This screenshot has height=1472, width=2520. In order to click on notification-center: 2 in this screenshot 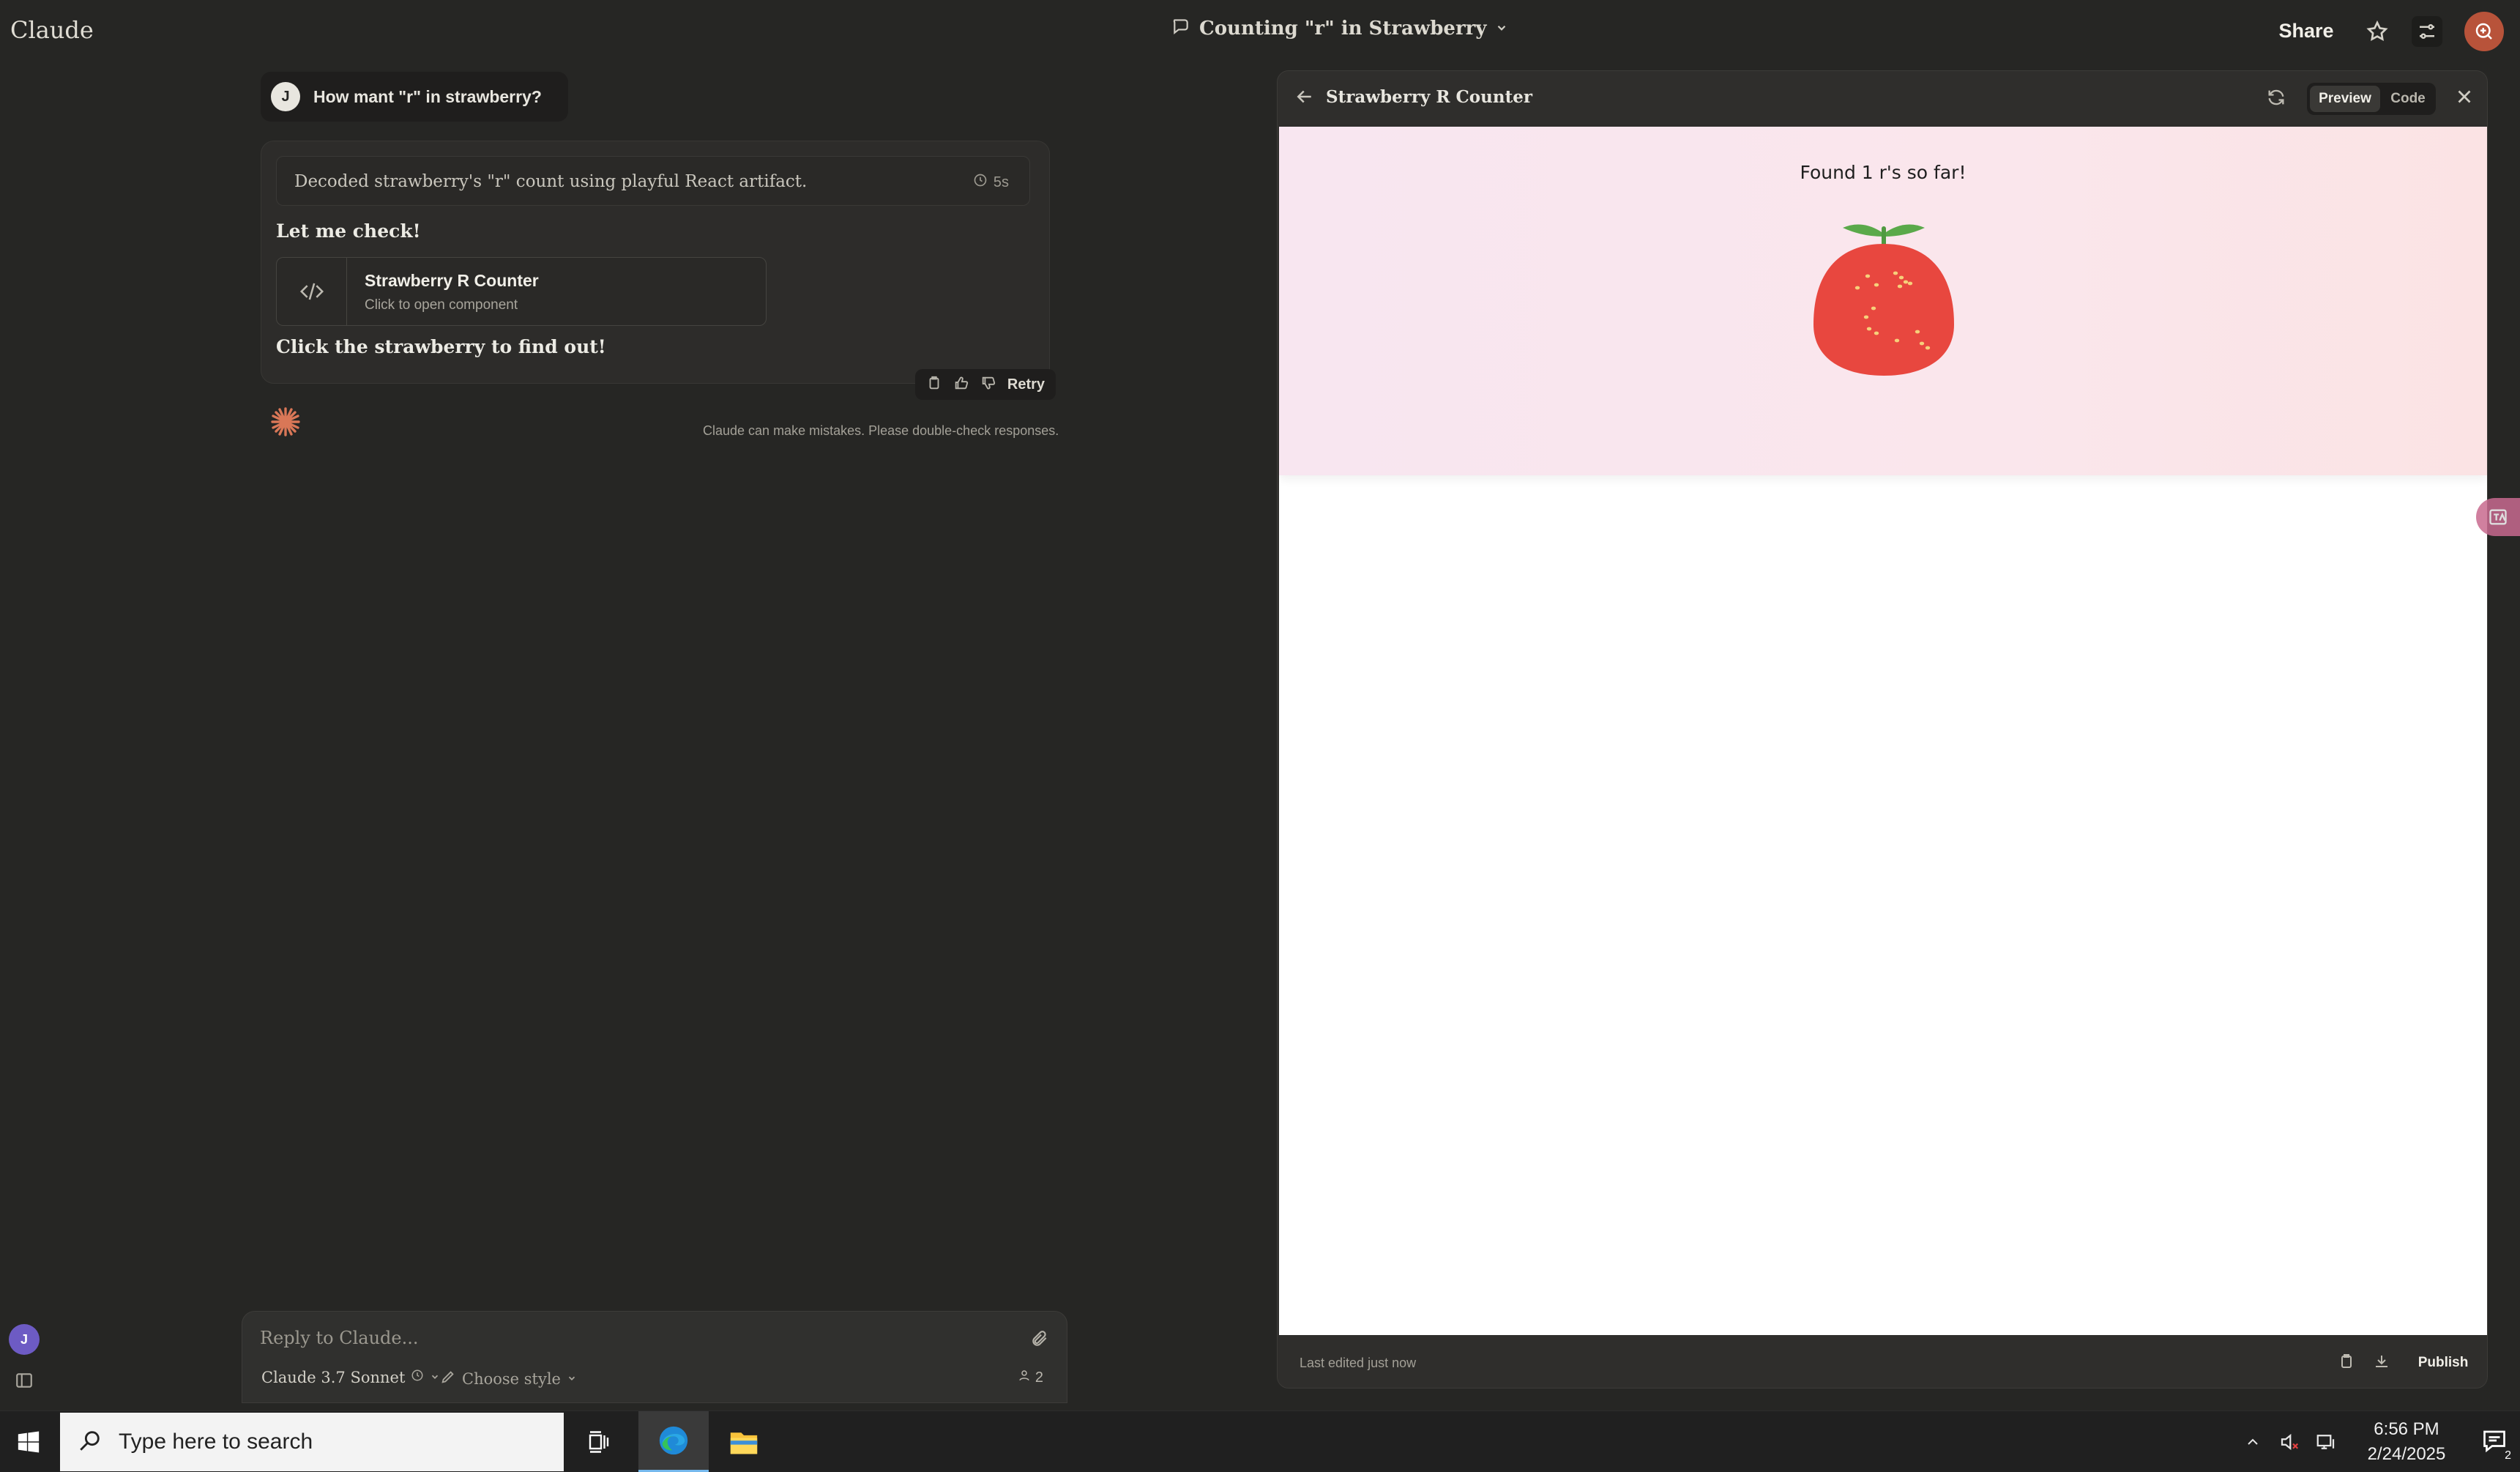, I will do `click(2494, 1441)`.